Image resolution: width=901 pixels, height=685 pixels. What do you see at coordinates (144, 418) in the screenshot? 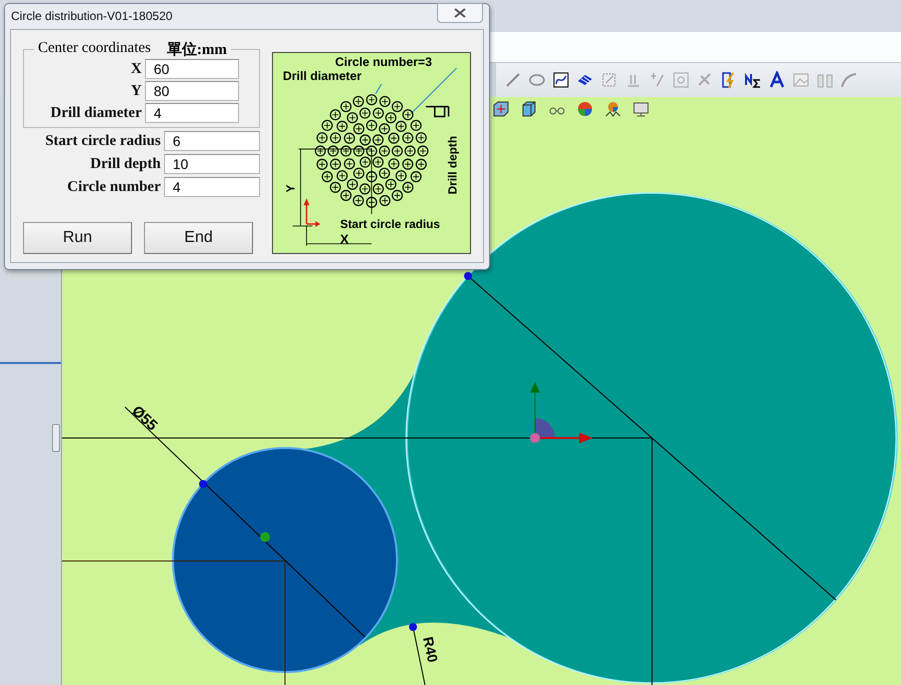
I see `diameter-dimension: Ø55` at bounding box center [144, 418].